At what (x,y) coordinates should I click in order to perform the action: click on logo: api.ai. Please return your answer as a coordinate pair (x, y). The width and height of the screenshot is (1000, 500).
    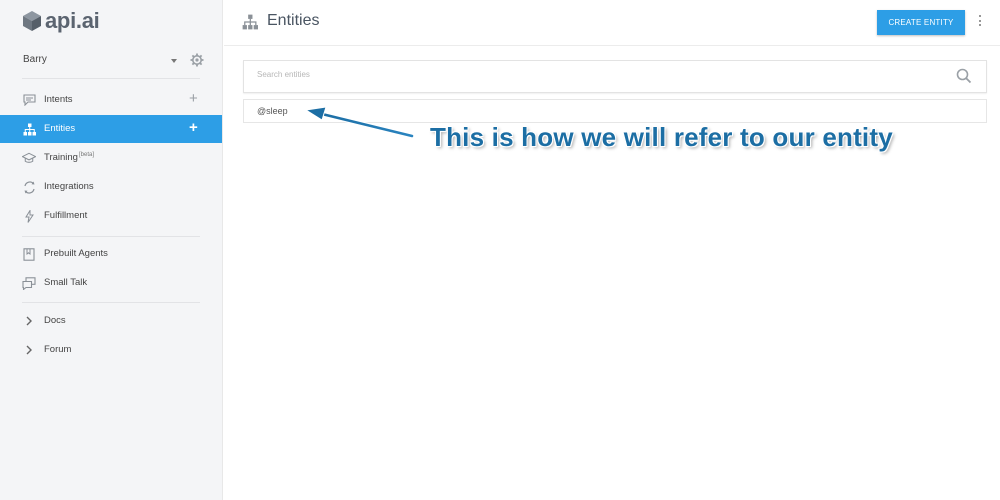
    Looking at the image, I should click on (61, 21).